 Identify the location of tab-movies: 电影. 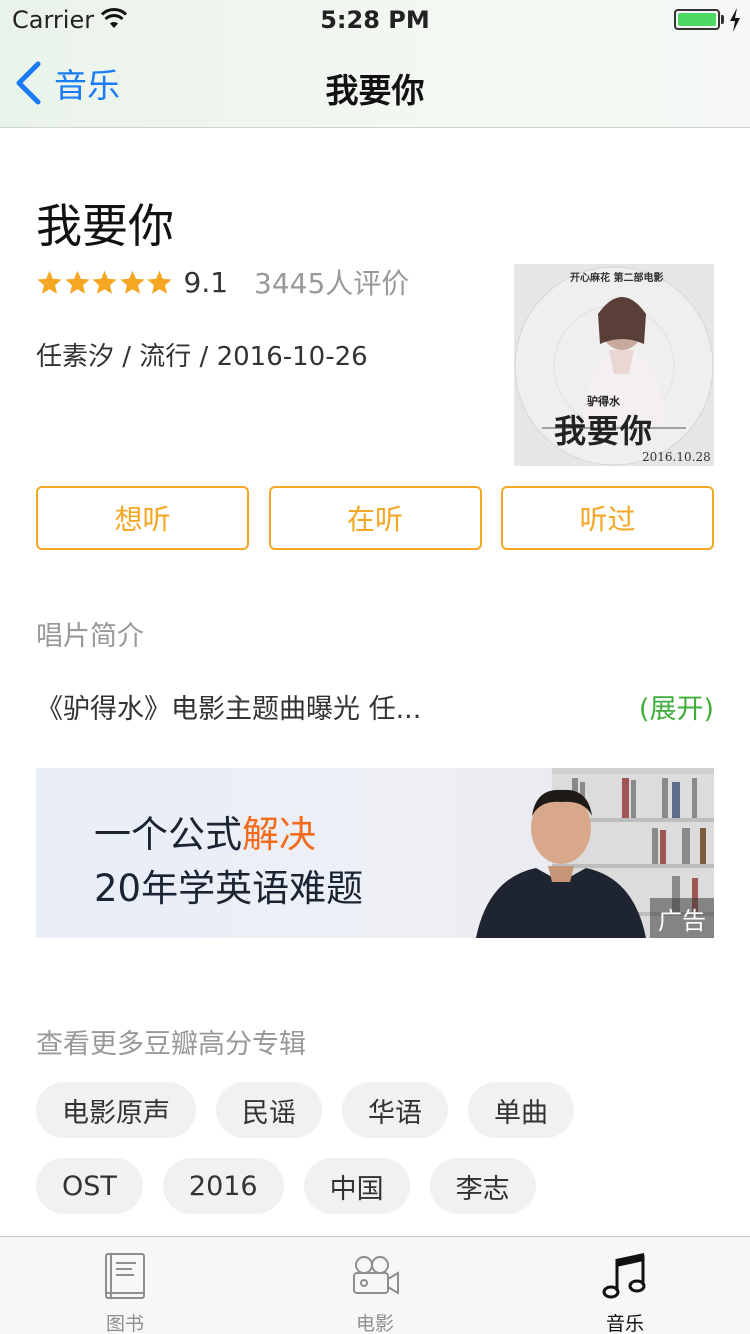
(375, 1285).